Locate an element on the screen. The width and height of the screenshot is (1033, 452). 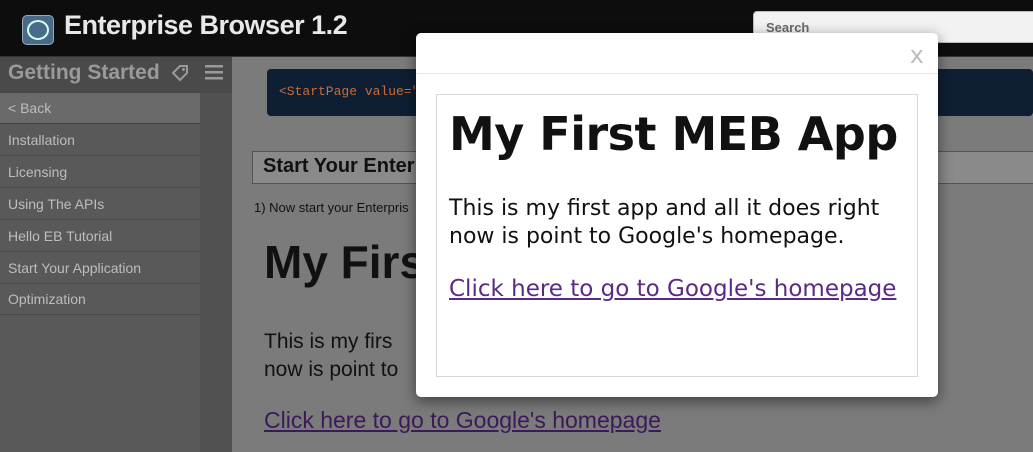
code-snippet: <StartPage value="f is located at coordinates (353, 91).